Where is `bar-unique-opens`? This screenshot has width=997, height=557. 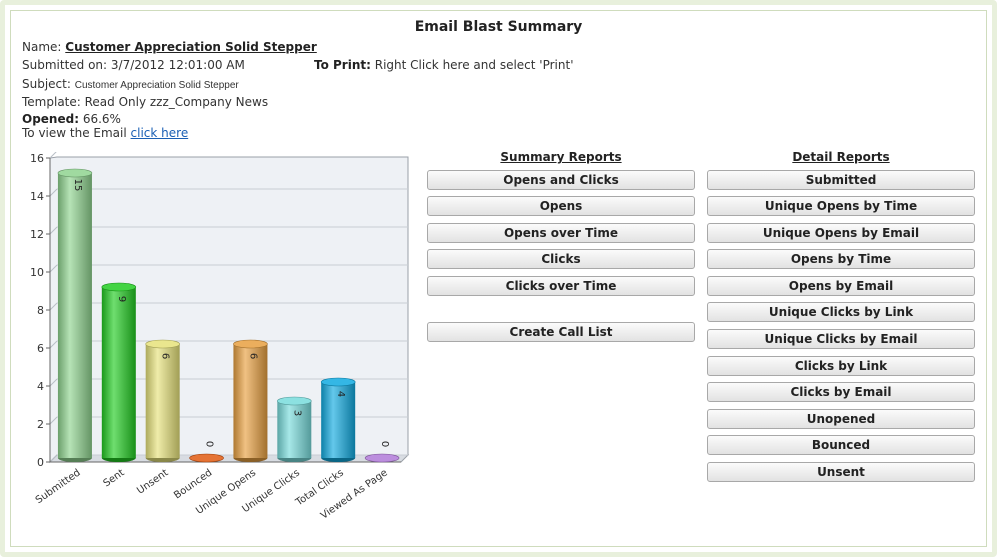
bar-unique-opens is located at coordinates (250, 401).